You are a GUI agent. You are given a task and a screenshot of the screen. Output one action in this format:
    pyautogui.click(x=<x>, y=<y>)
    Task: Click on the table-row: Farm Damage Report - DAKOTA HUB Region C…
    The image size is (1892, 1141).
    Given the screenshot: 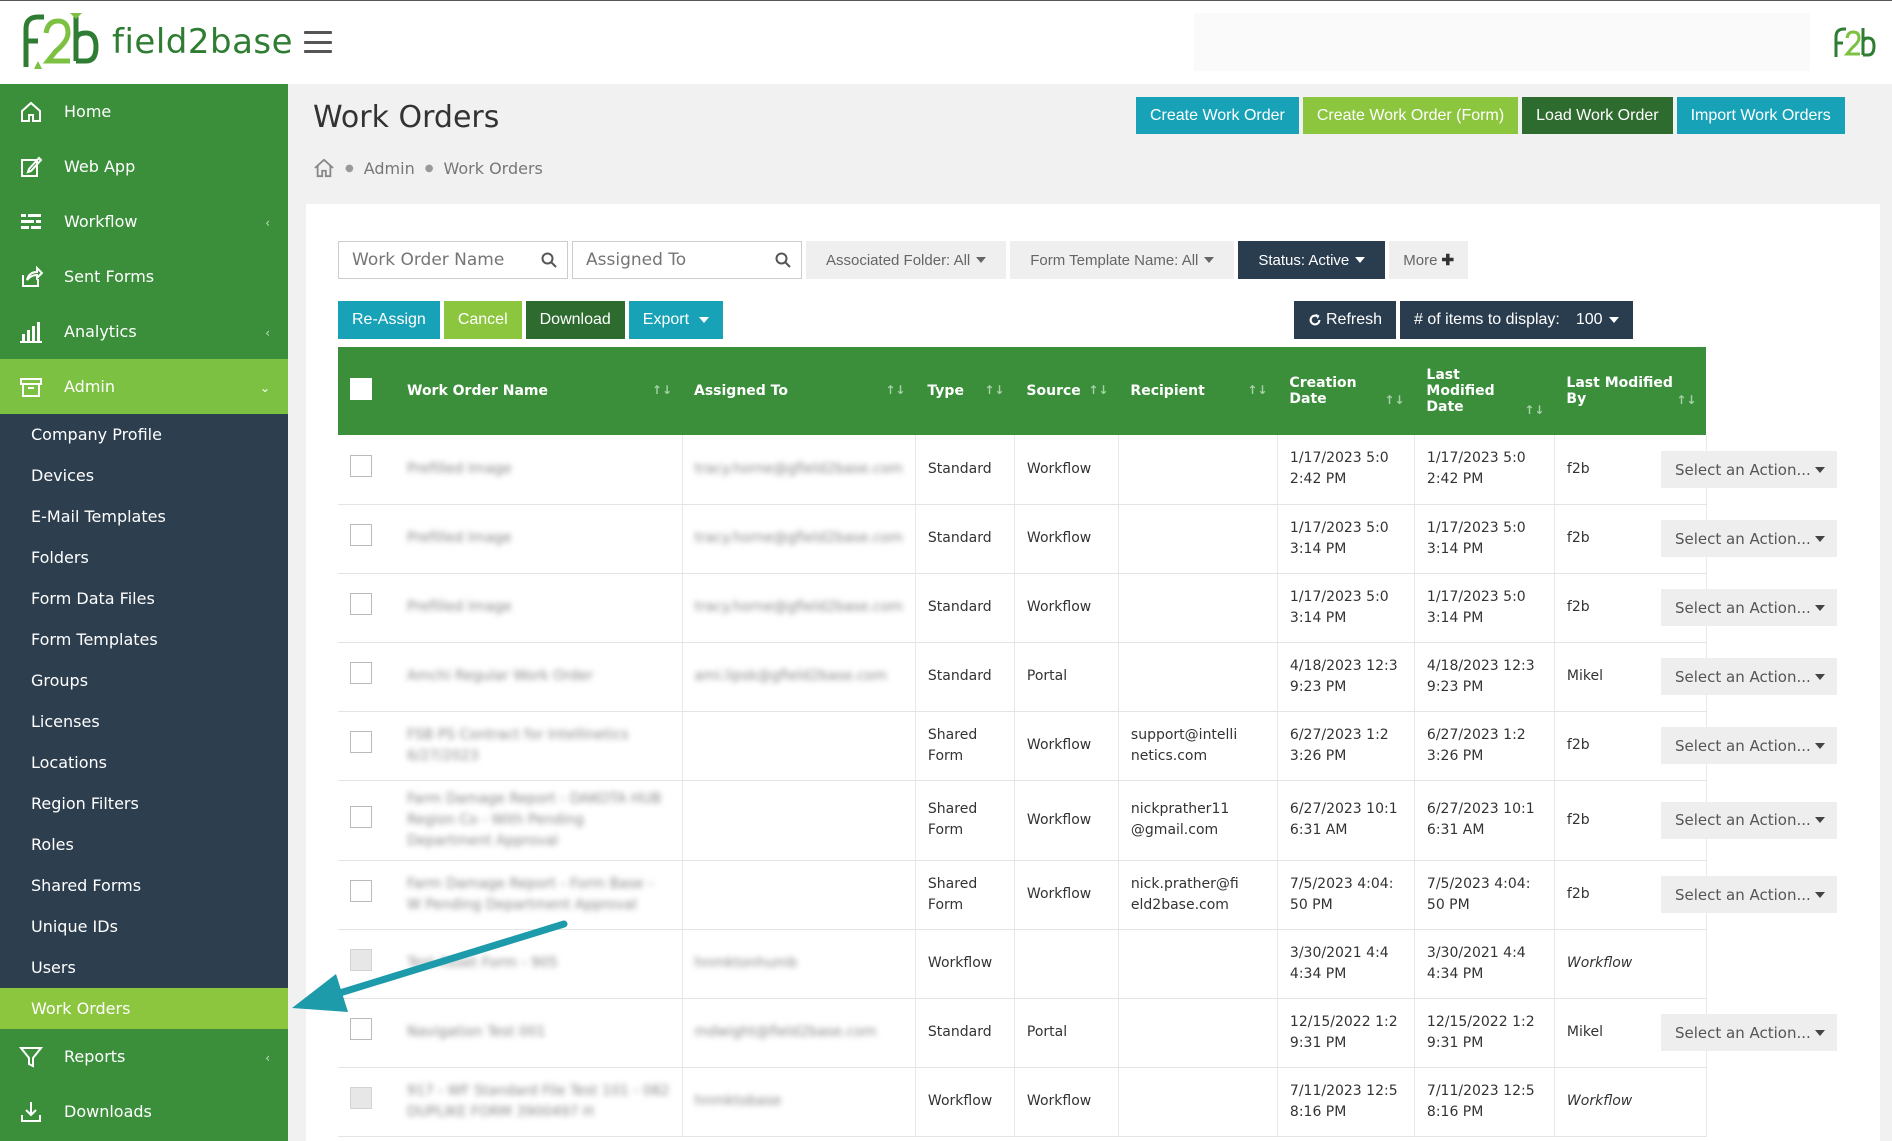 What is the action you would take?
    pyautogui.click(x=1022, y=820)
    